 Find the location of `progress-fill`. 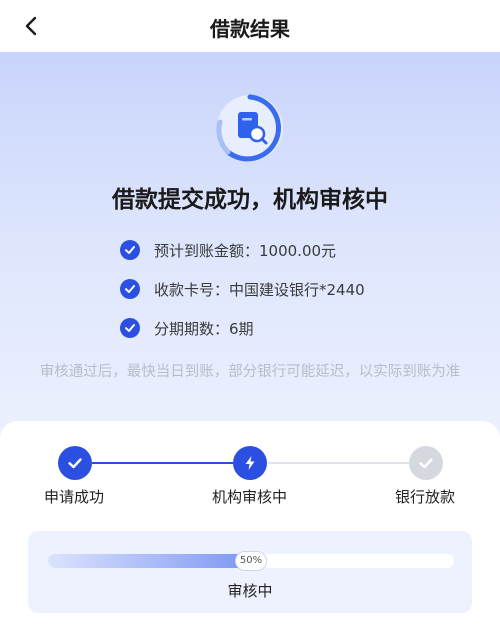

progress-fill is located at coordinates (149, 561).